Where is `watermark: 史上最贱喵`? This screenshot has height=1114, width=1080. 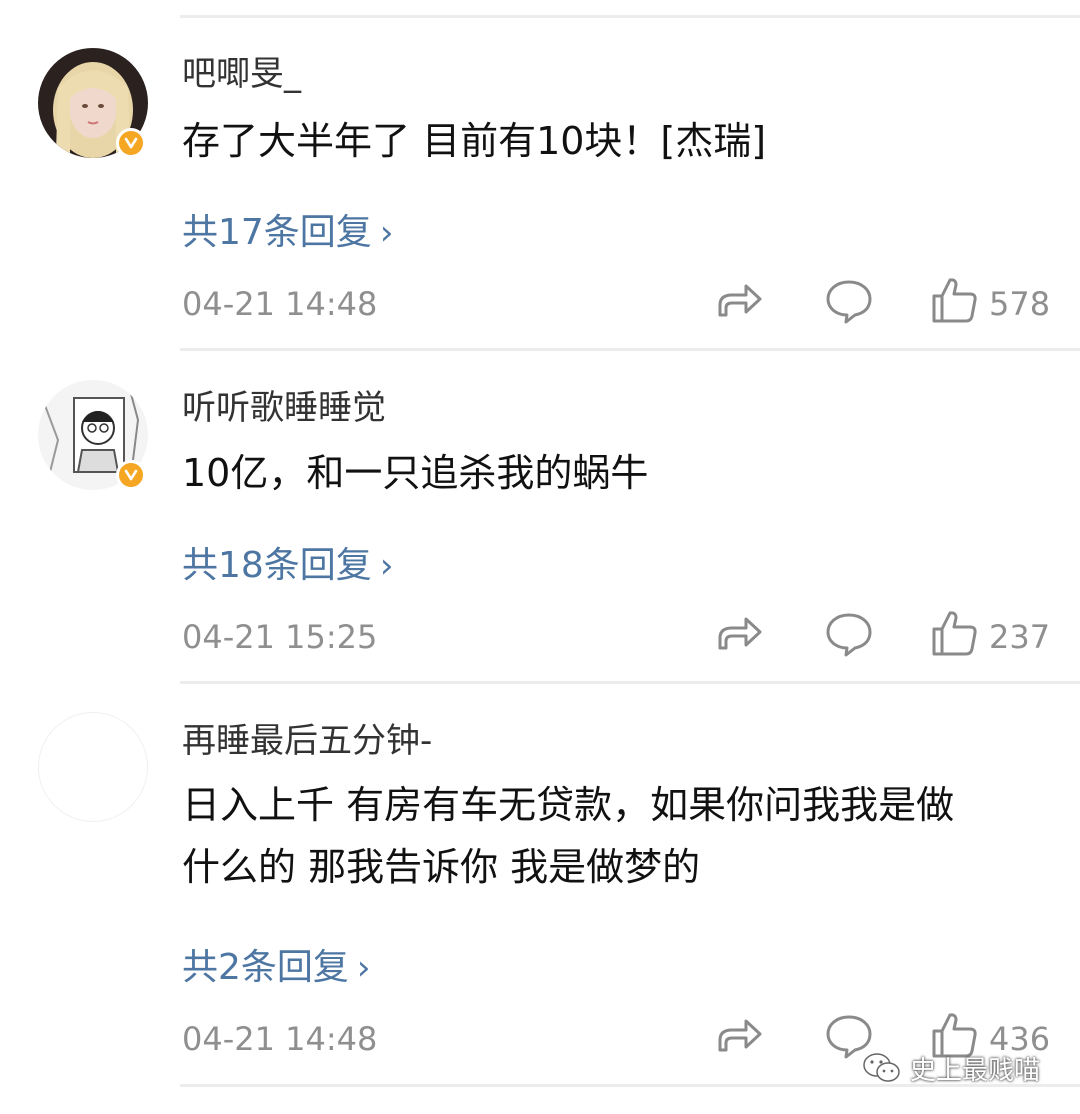 watermark: 史上最贱喵 is located at coordinates (951, 1068).